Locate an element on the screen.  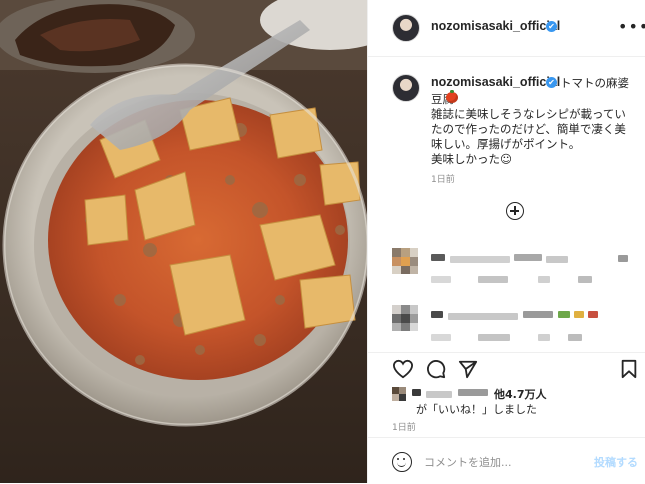
likes-text: が「いいね！」しました is located at coordinates (476, 409).